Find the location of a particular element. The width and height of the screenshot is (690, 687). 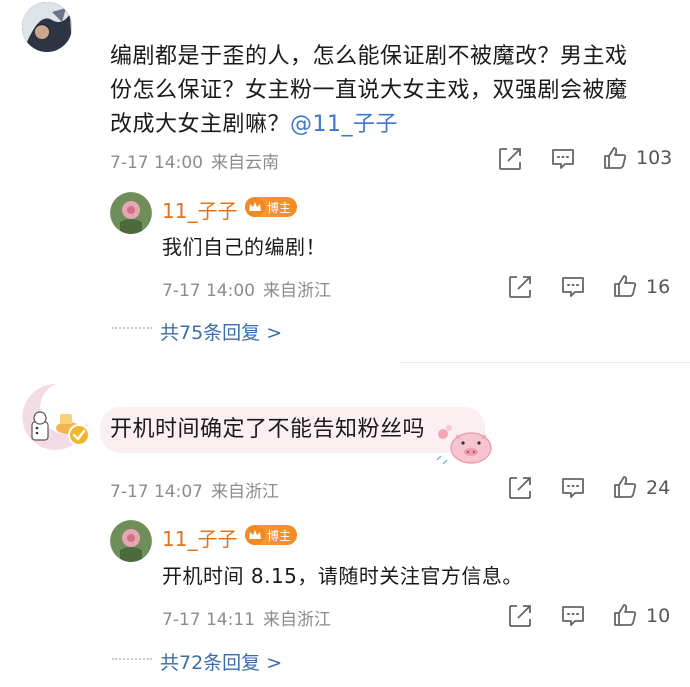

reply-meta: 7-17 14:00 来自浙江 is located at coordinates (246, 288).